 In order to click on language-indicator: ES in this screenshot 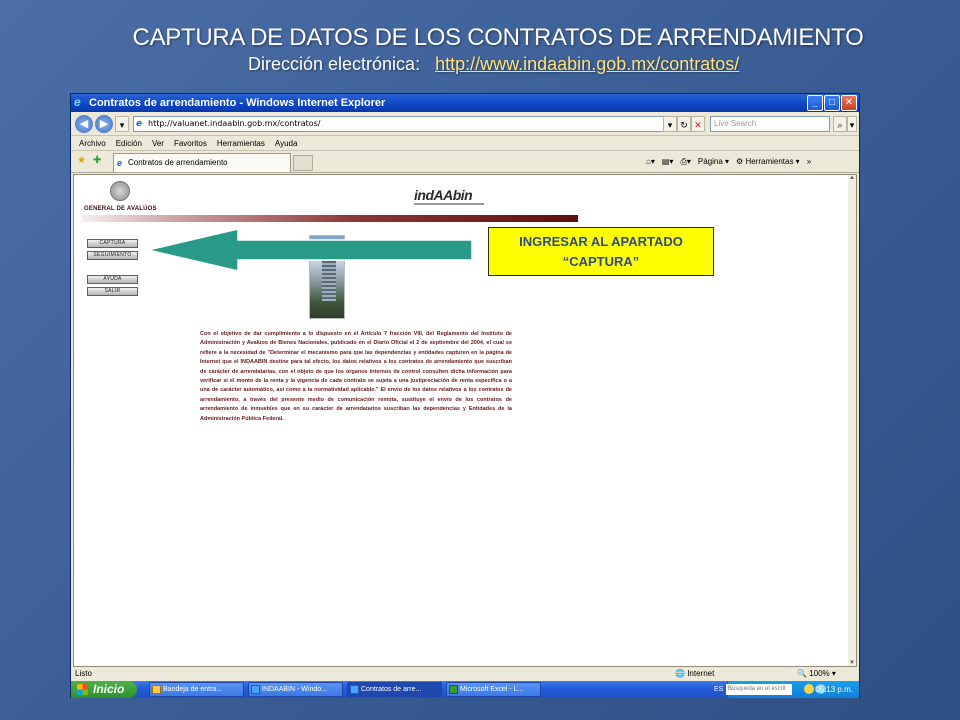, I will do `click(718, 689)`.